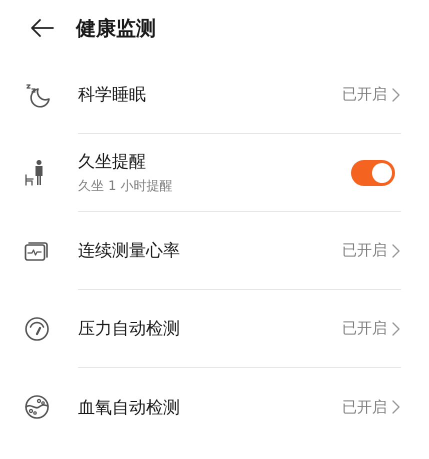 The image size is (429, 459). Describe the element at coordinates (210, 94) in the screenshot. I see `setting-title: 科学睡眠` at that location.